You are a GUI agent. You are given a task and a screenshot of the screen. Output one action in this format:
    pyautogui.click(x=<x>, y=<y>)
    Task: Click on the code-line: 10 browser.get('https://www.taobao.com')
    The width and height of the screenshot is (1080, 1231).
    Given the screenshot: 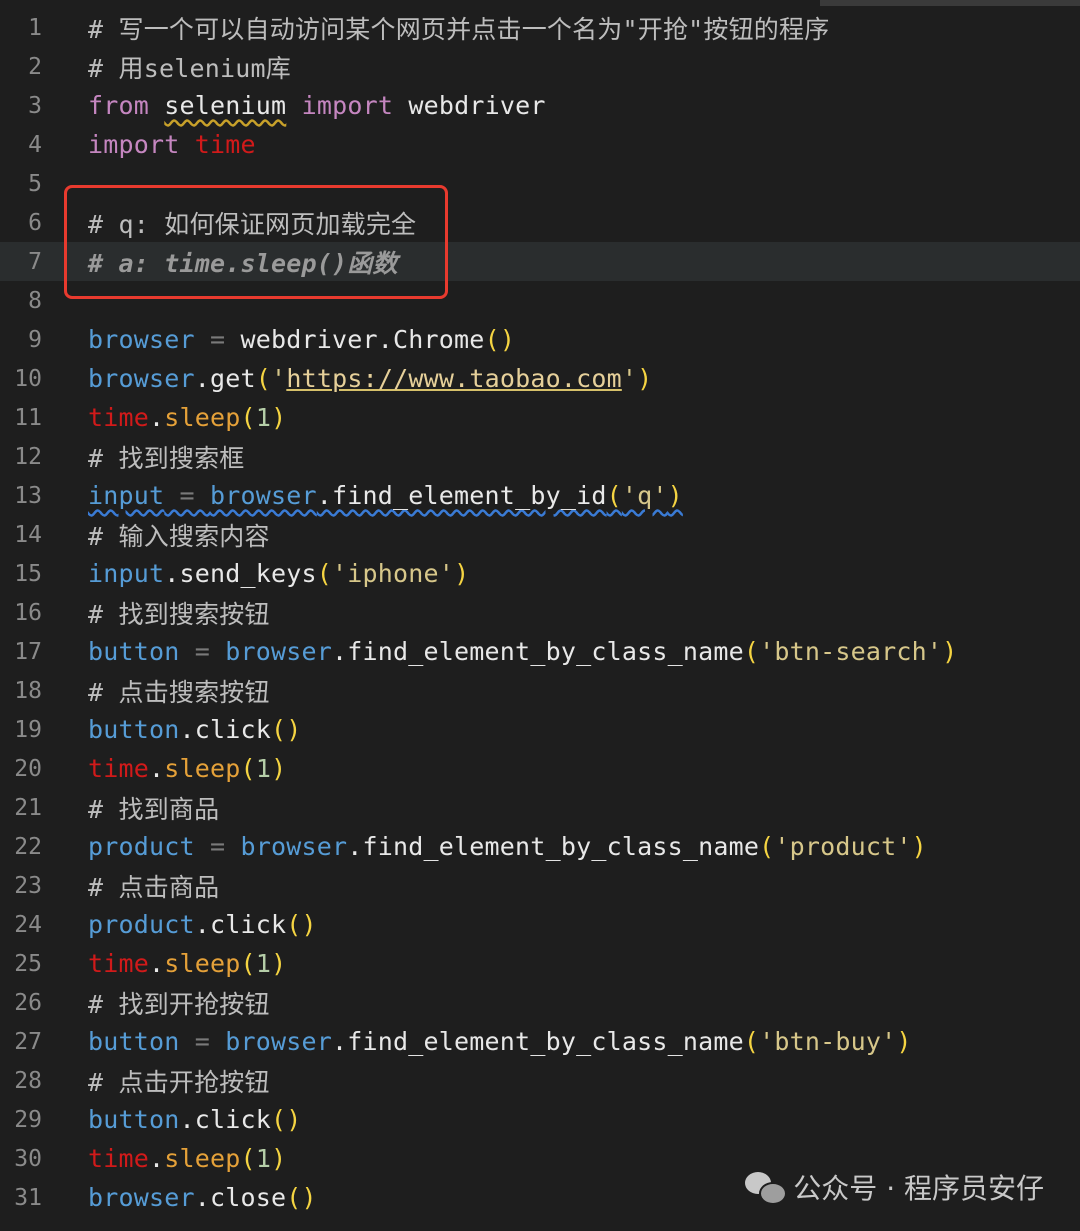 What is the action you would take?
    pyautogui.click(x=540, y=378)
    